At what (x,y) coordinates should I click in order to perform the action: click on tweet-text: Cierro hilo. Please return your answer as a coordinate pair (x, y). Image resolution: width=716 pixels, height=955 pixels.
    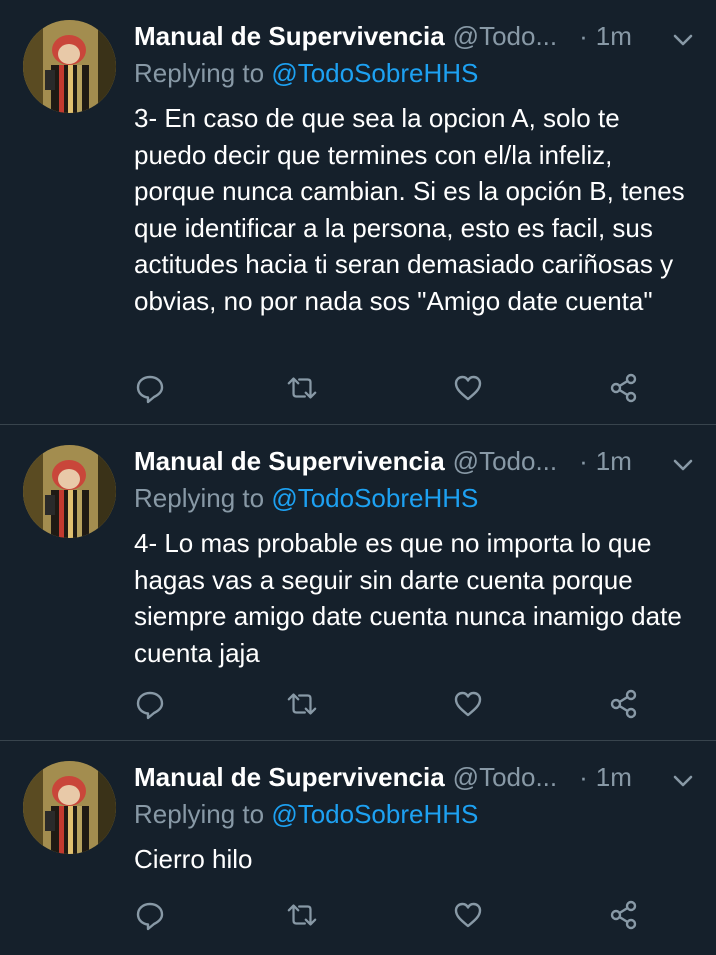
    Looking at the image, I should click on (193, 859).